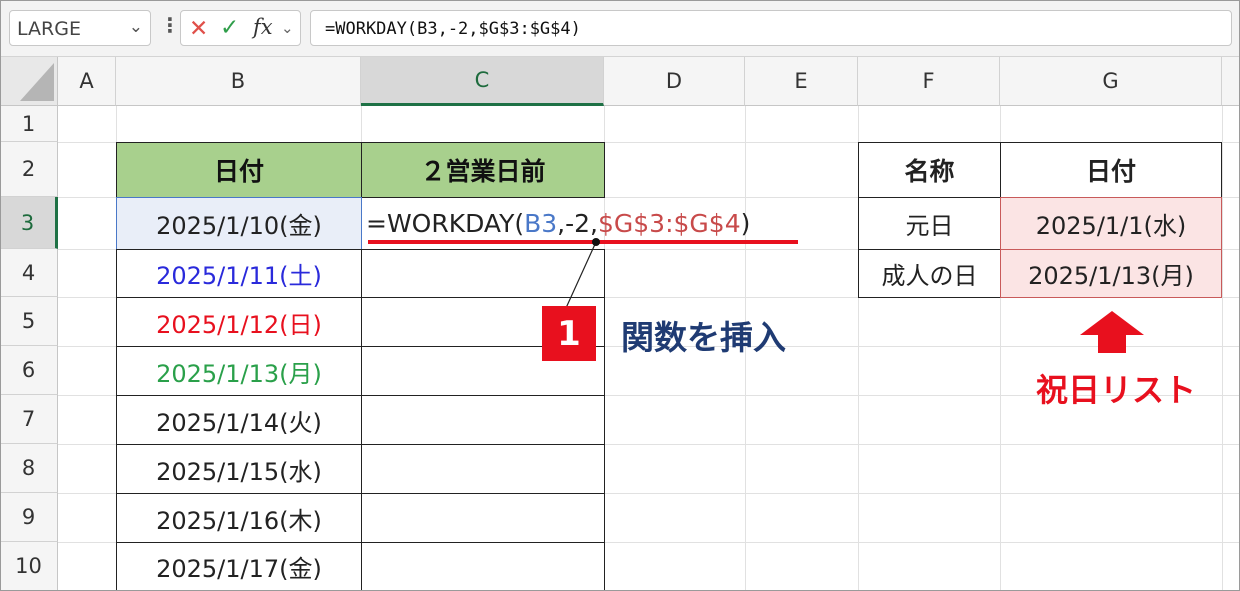 Image resolution: width=1240 pixels, height=591 pixels. What do you see at coordinates (596, 242) in the screenshot?
I see `callout-dot` at bounding box center [596, 242].